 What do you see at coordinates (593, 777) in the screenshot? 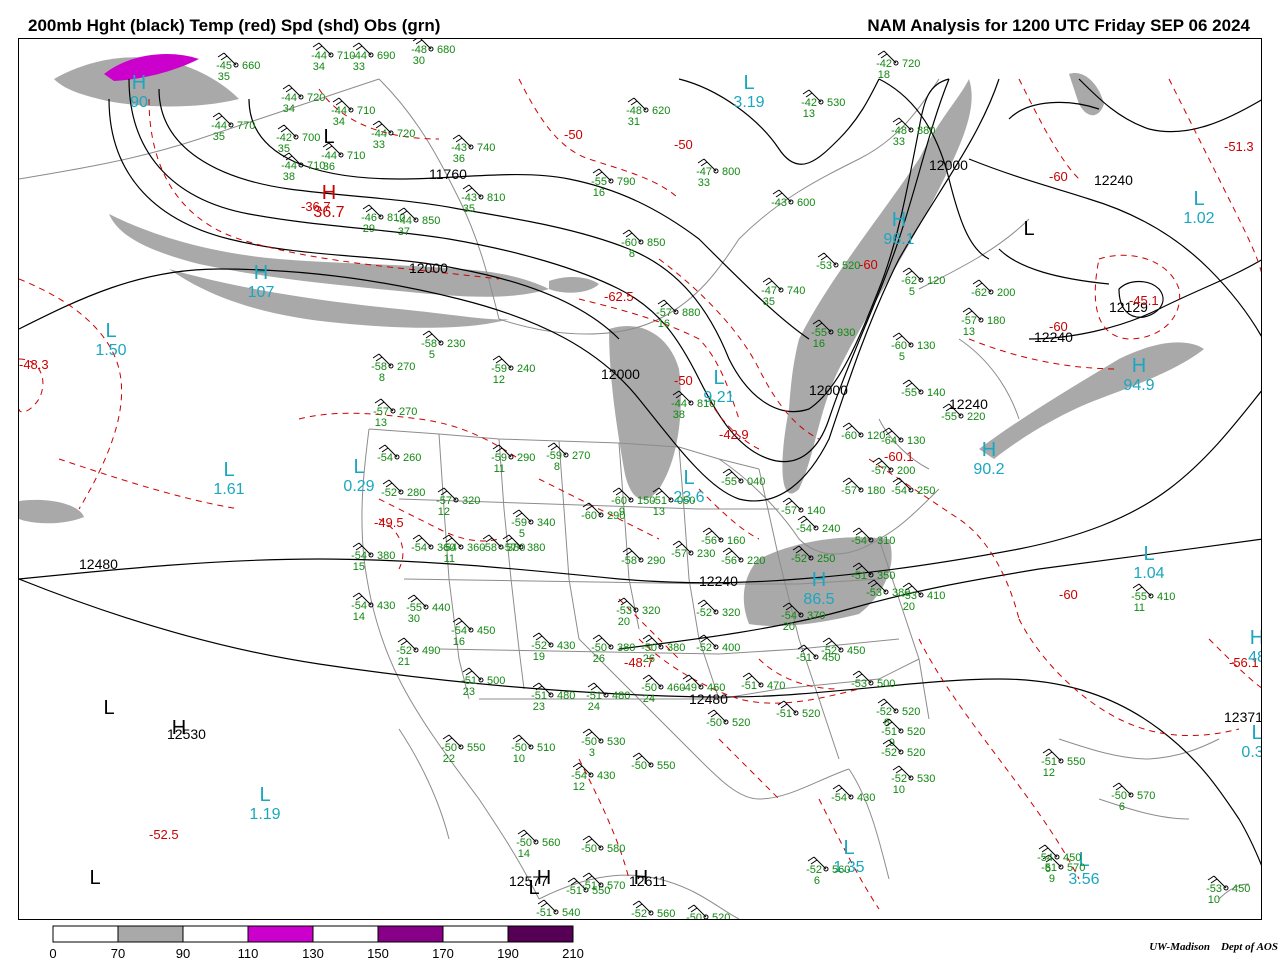
I see `station-obs: -54 43012` at bounding box center [593, 777].